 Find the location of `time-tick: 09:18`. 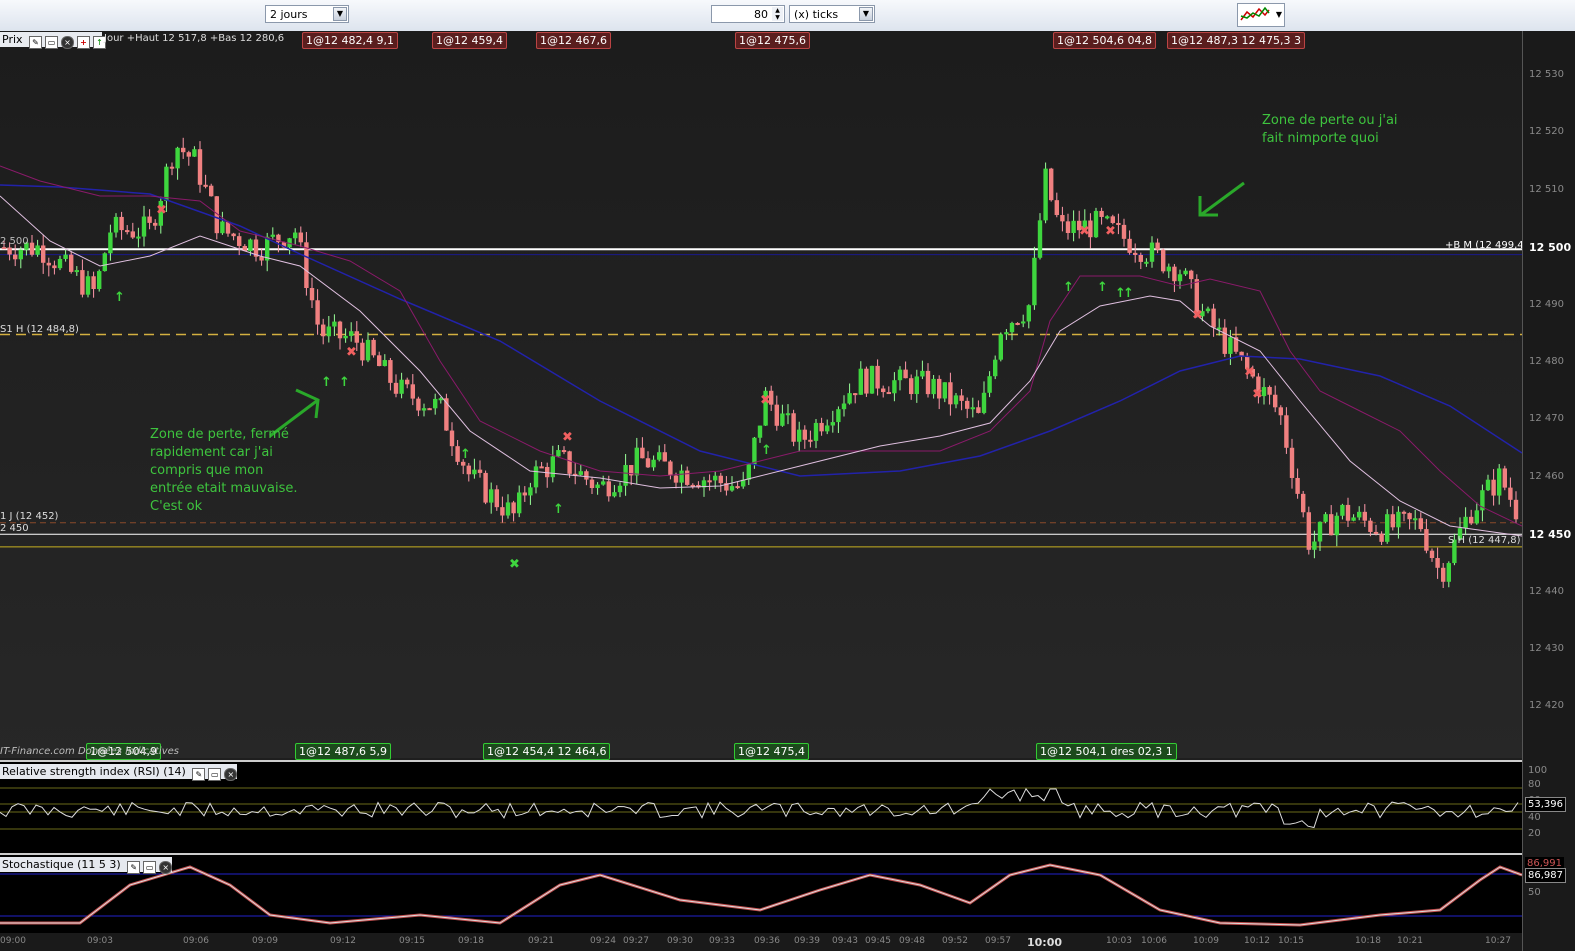

time-tick: 09:18 is located at coordinates (471, 941).